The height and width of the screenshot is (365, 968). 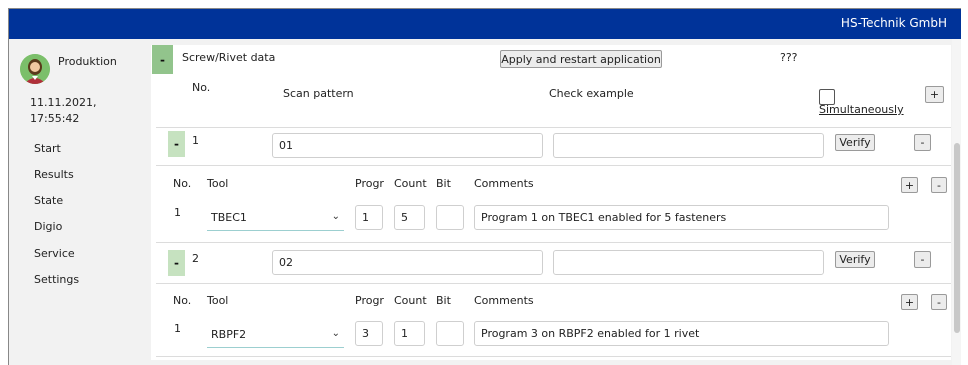 What do you see at coordinates (229, 57) in the screenshot?
I see `panel-title: Screw/Rivet data` at bounding box center [229, 57].